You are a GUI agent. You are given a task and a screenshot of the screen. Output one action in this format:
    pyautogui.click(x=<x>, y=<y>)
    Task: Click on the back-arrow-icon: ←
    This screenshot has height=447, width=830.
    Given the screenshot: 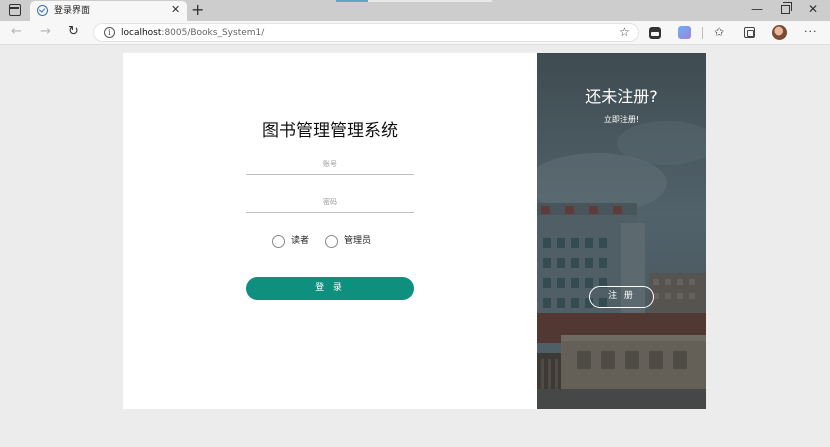 What is the action you would take?
    pyautogui.click(x=16, y=32)
    